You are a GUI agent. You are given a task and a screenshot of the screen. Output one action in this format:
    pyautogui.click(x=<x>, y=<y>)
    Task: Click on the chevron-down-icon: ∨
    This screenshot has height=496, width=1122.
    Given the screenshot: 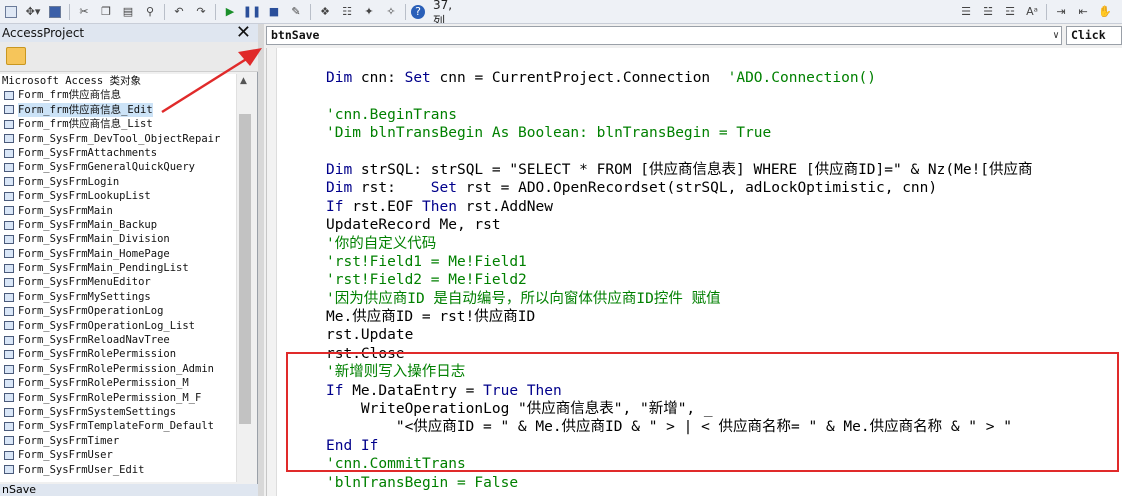 What is the action you would take?
    pyautogui.click(x=1056, y=35)
    